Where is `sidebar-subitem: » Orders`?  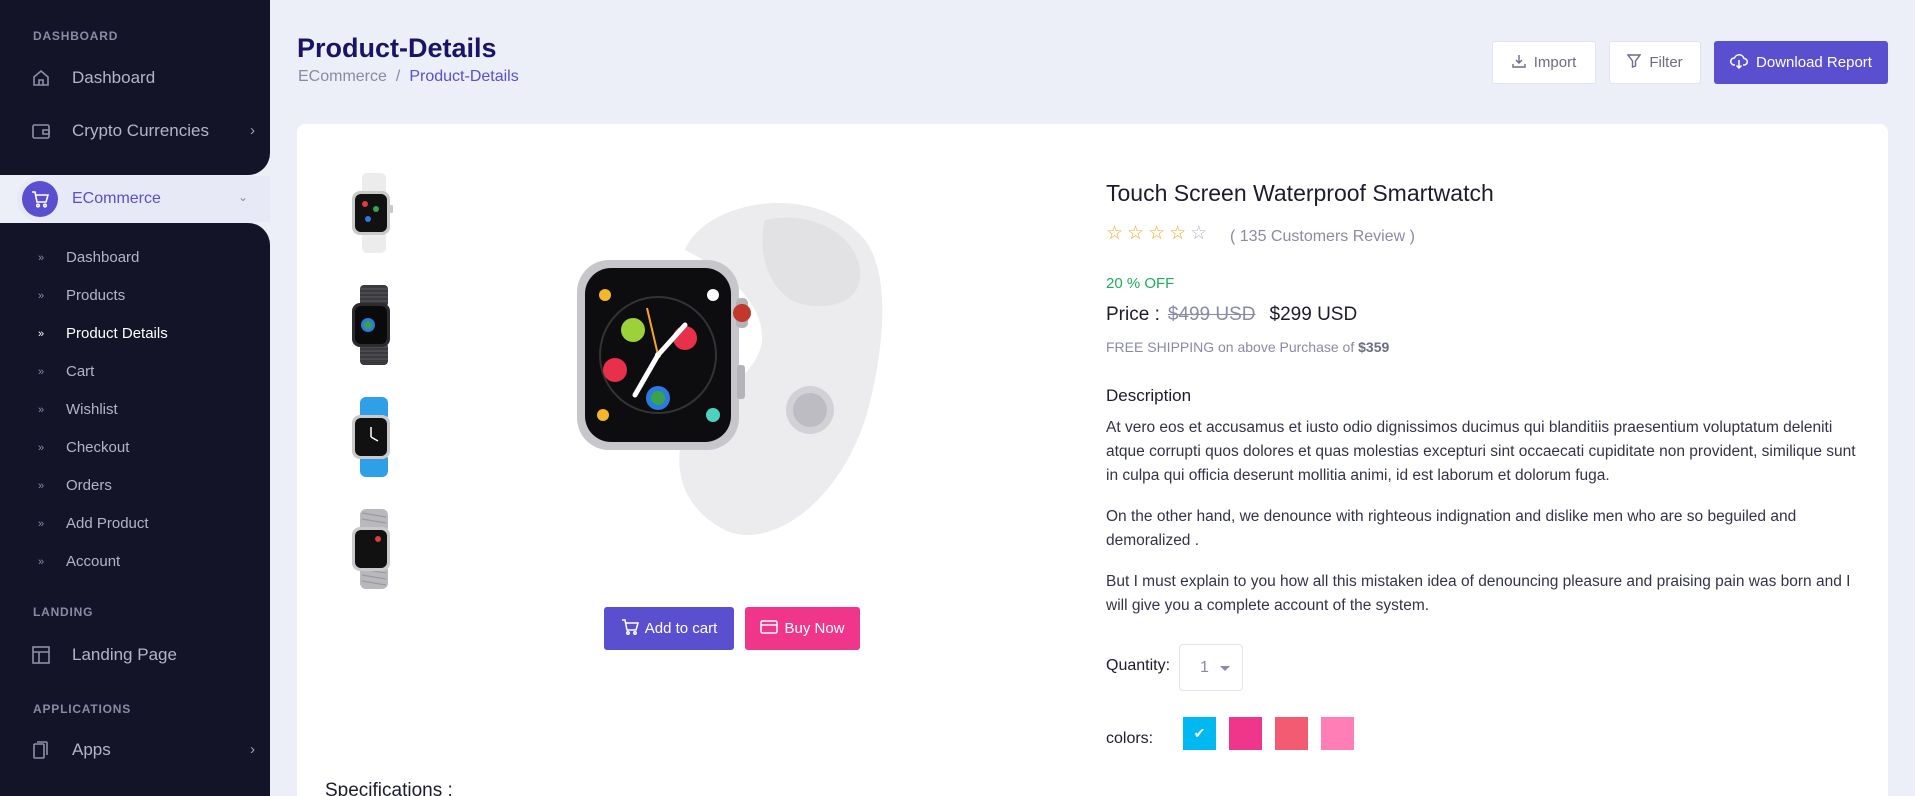
sidebar-subitem: » Orders is located at coordinates (75, 485).